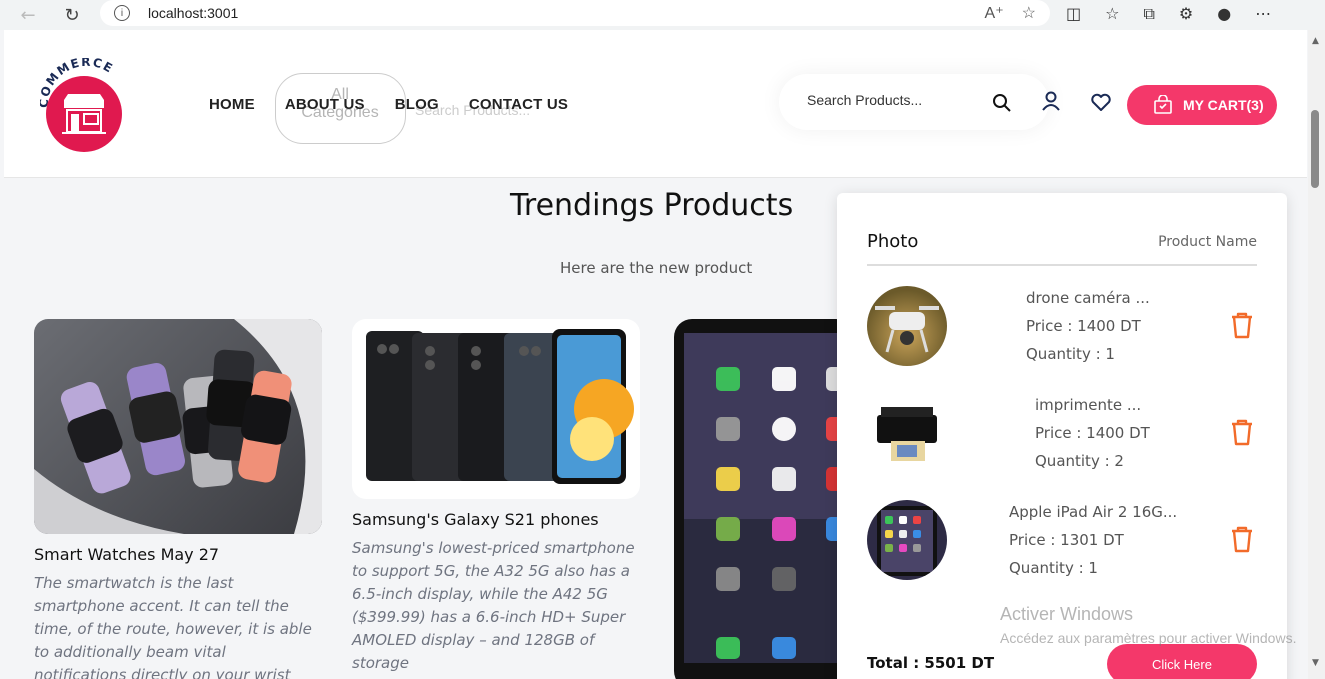  I want to click on main-nav: HOME ABOUT US BLOG CONTACT US, so click(403, 104).